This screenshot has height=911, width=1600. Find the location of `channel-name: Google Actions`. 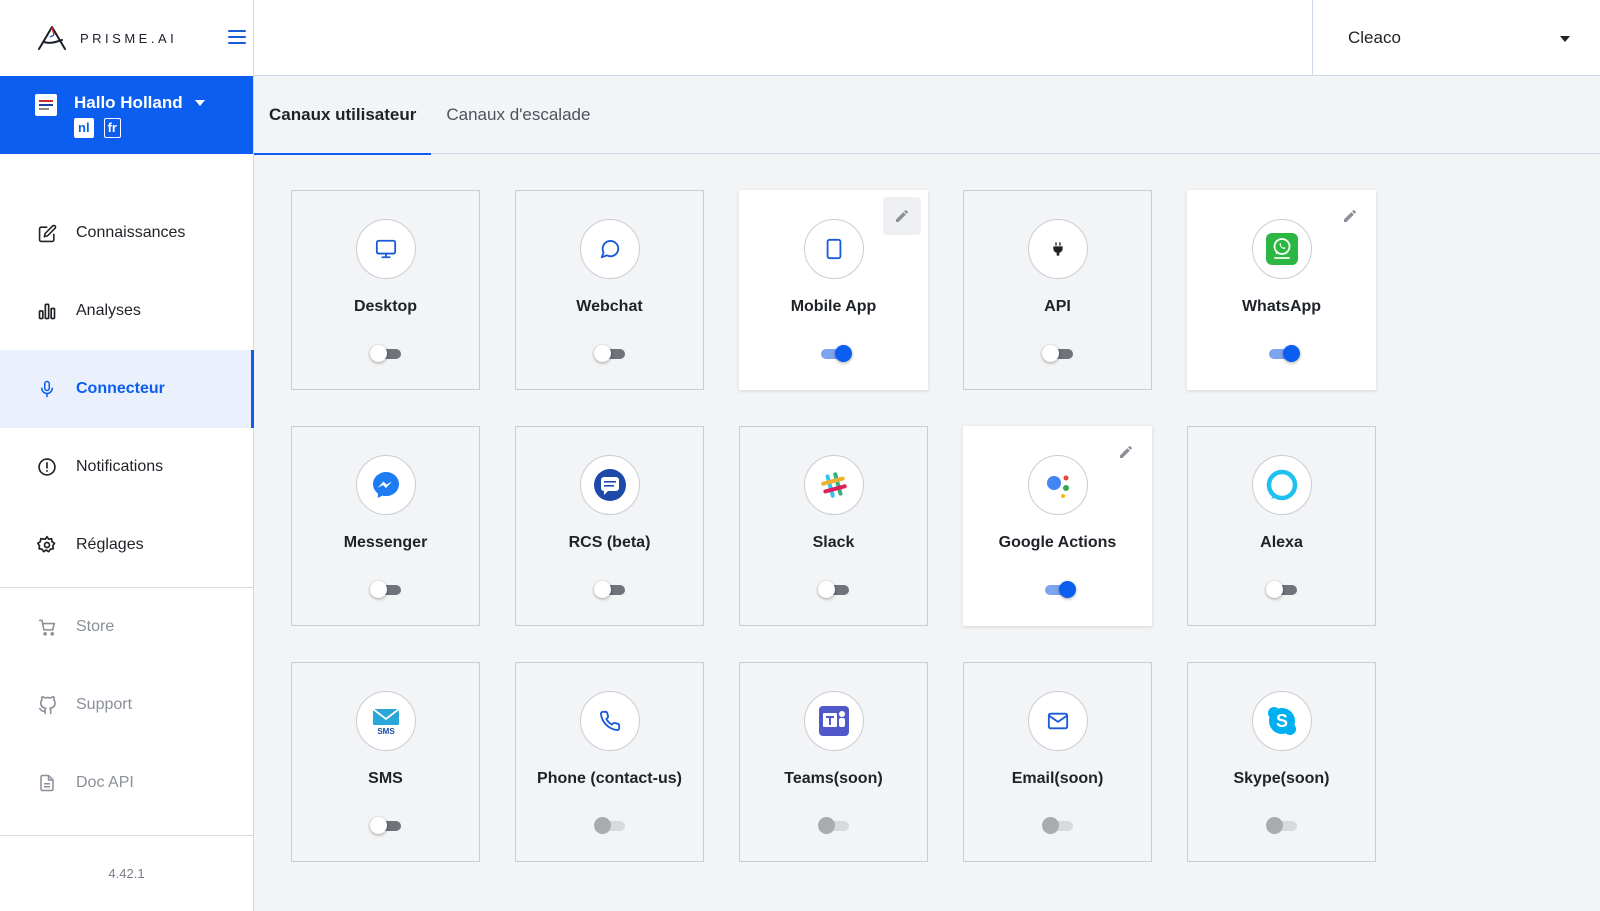

channel-name: Google Actions is located at coordinates (1057, 542).